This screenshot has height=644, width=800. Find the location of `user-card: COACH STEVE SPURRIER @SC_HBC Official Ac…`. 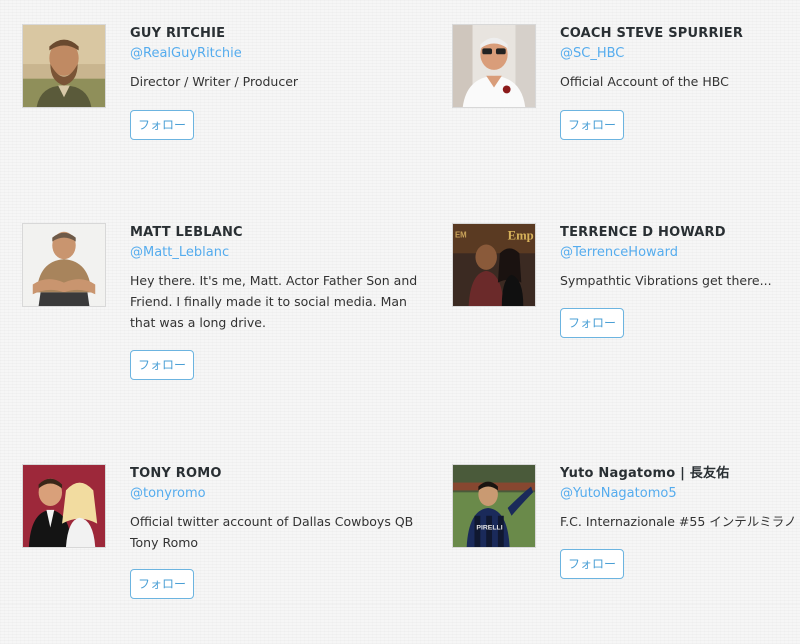

user-card: COACH STEVE SPURRIER @SC_HBC Official Ac… is located at coordinates (617, 114).